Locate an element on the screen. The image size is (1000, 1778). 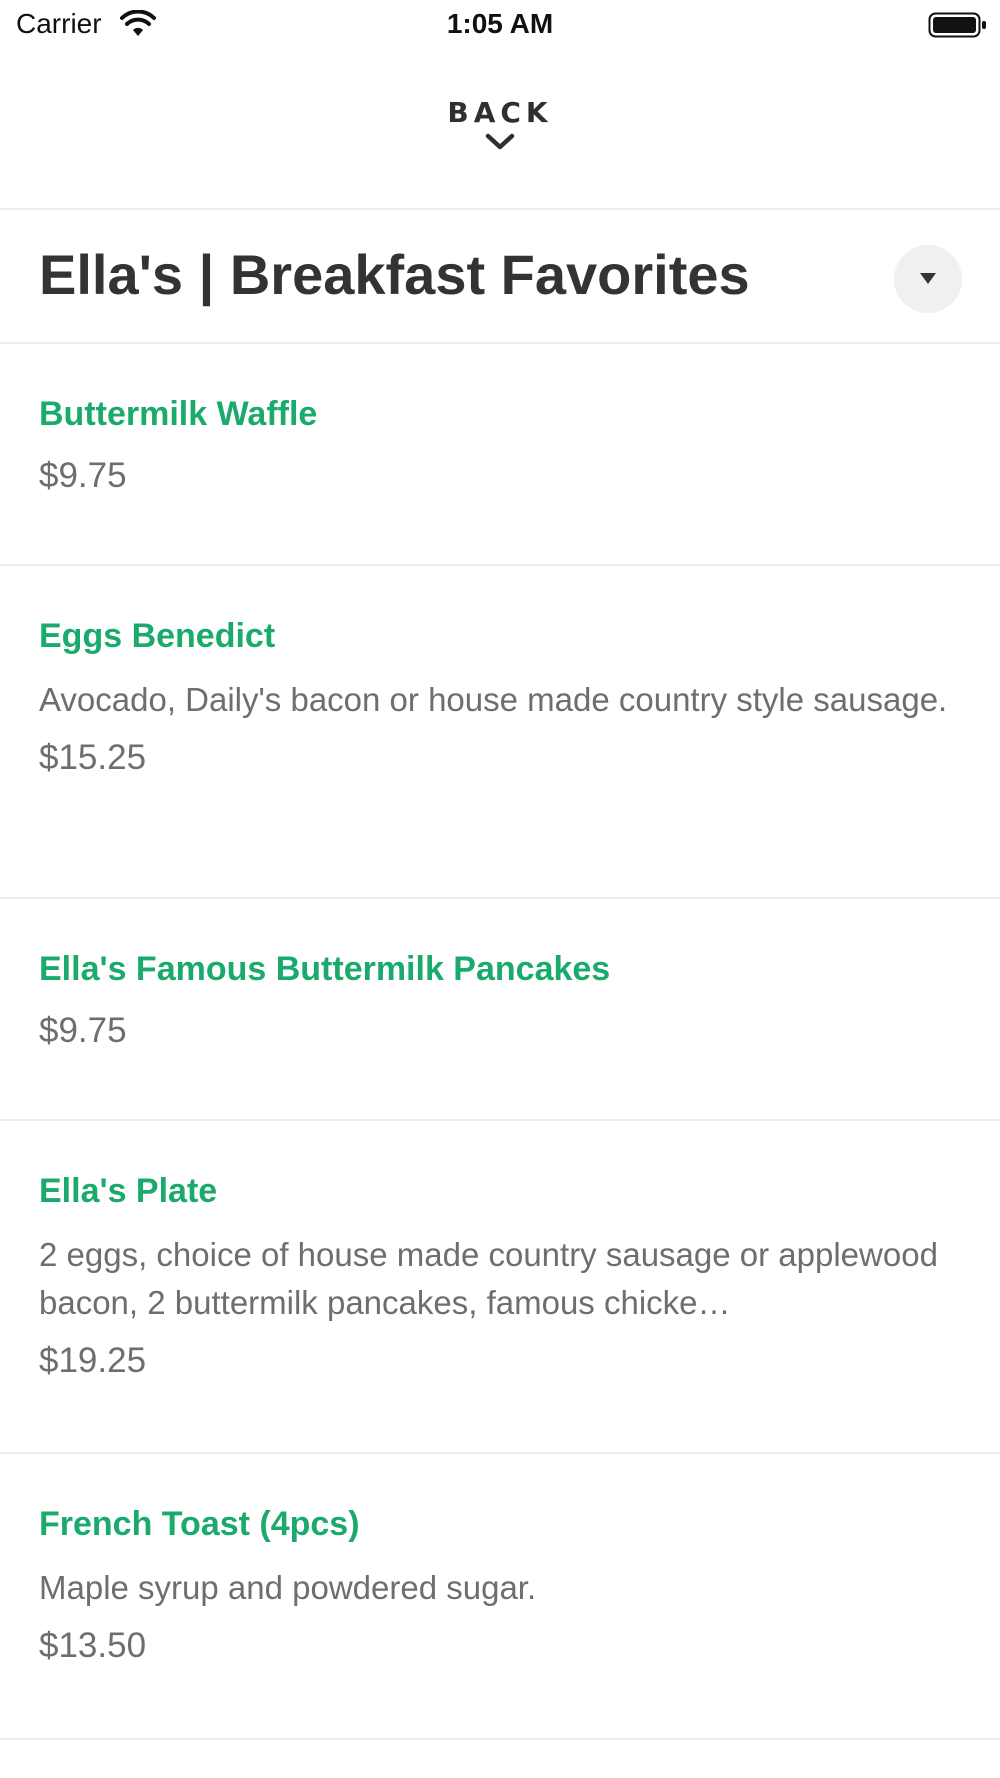
item-name: French Toast (4pcs) is located at coordinates (199, 1524).